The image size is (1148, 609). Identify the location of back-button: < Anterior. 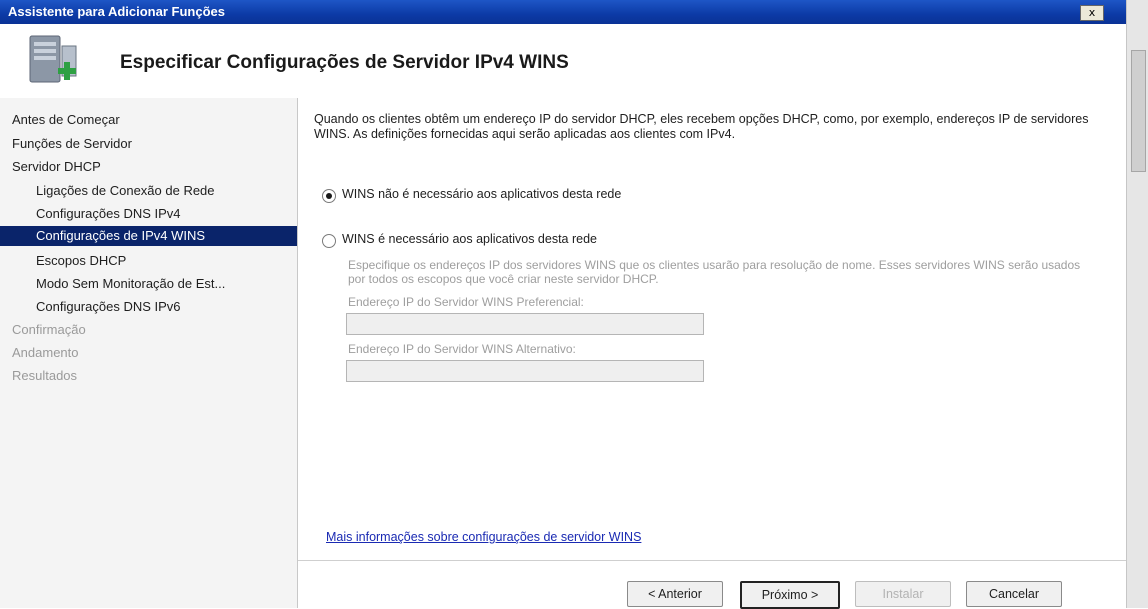
(675, 594).